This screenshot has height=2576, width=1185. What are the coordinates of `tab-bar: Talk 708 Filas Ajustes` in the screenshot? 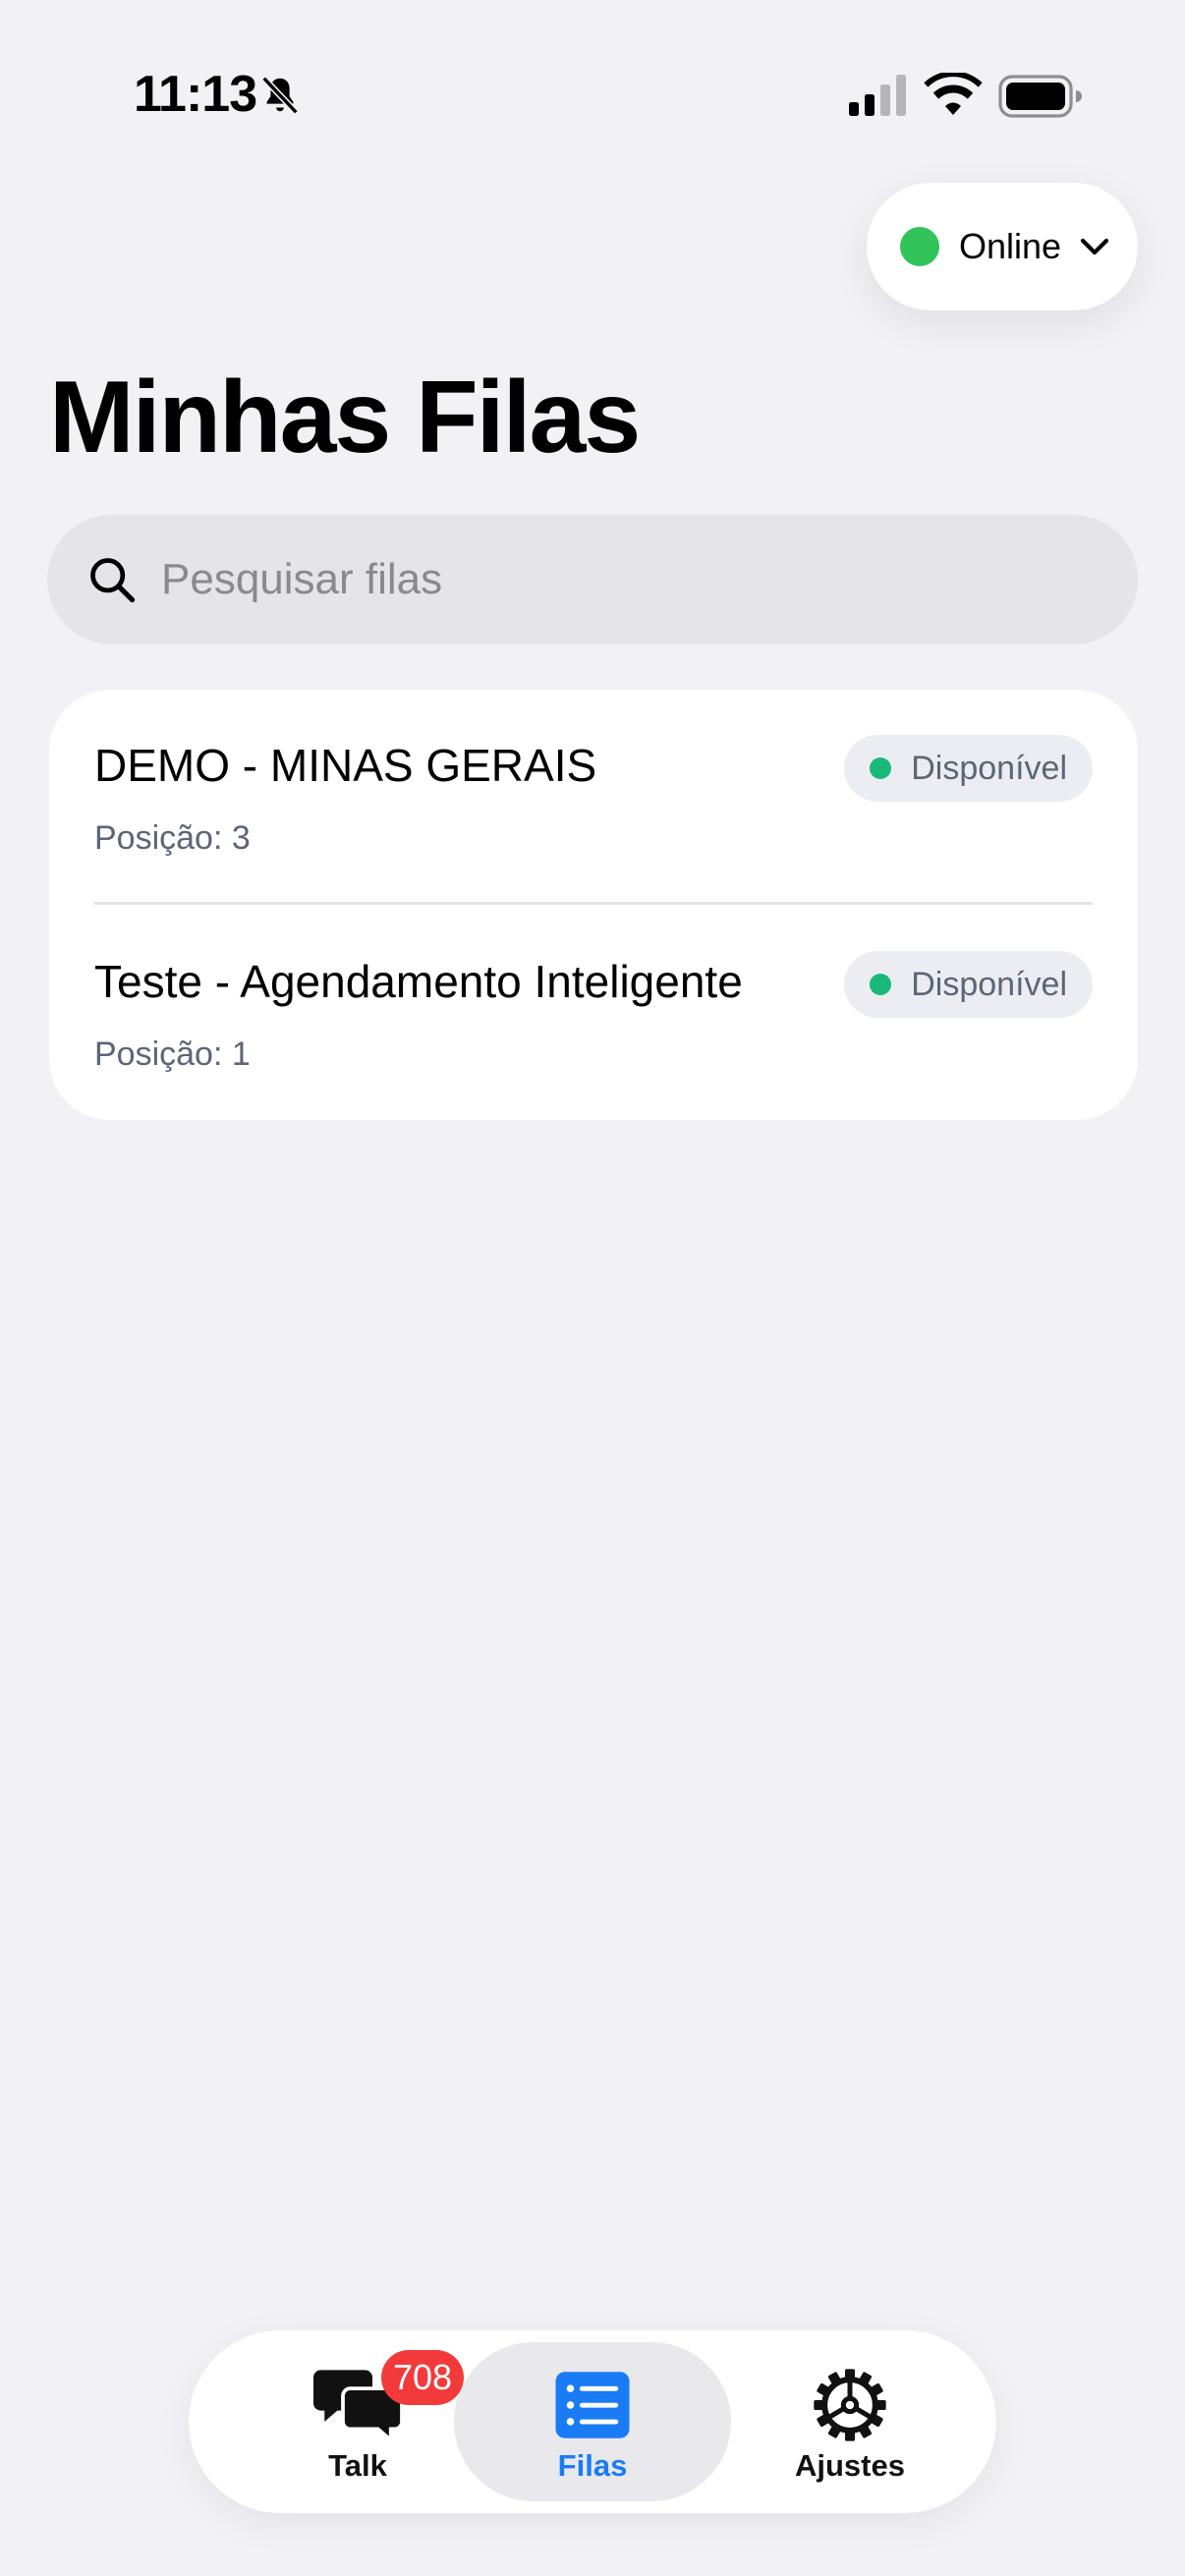 It's located at (592, 2421).